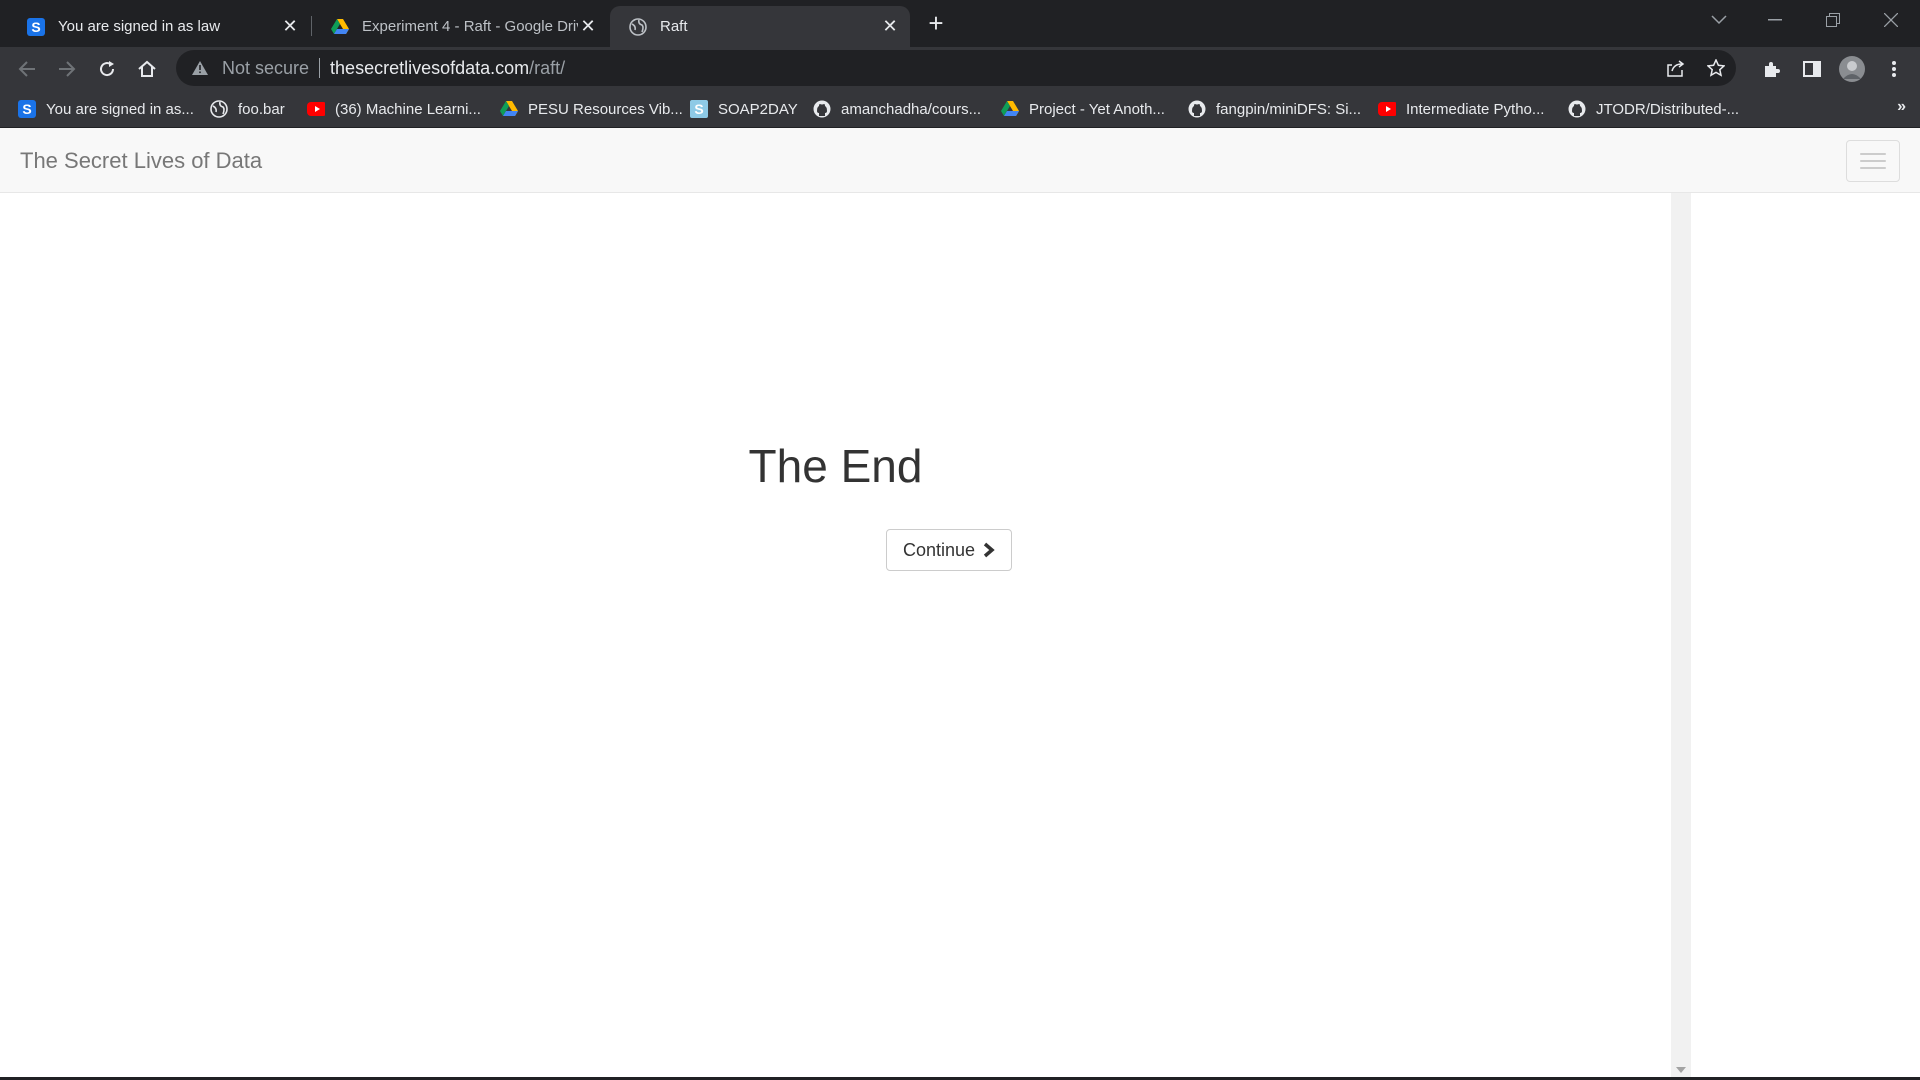 The width and height of the screenshot is (1920, 1080). Describe the element at coordinates (674, 26) in the screenshot. I see `tab-title: Raft` at that location.